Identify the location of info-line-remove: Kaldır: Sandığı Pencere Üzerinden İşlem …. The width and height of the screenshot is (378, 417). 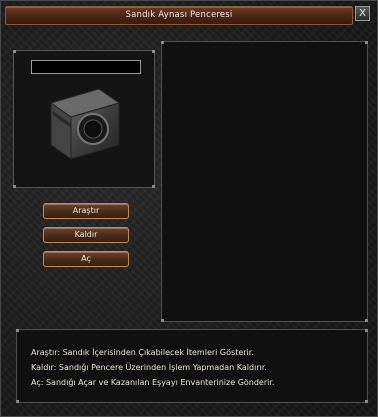
(149, 367).